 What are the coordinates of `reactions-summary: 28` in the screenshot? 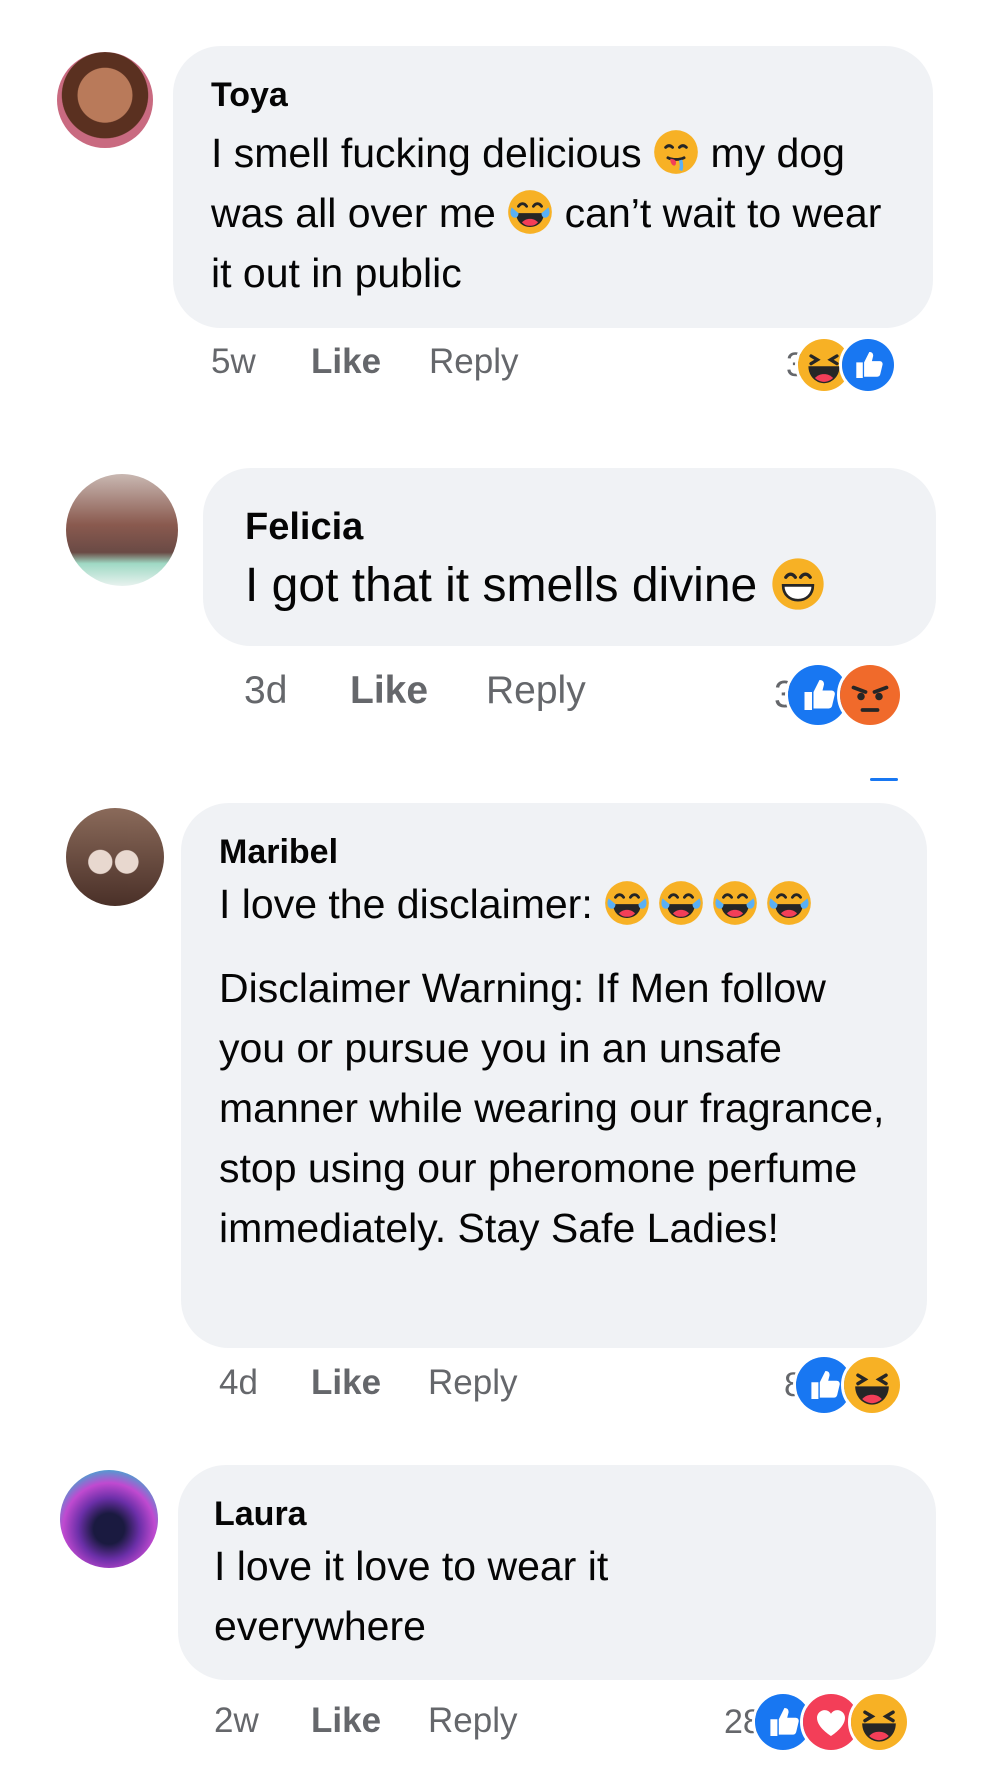 It's located at (817, 1722).